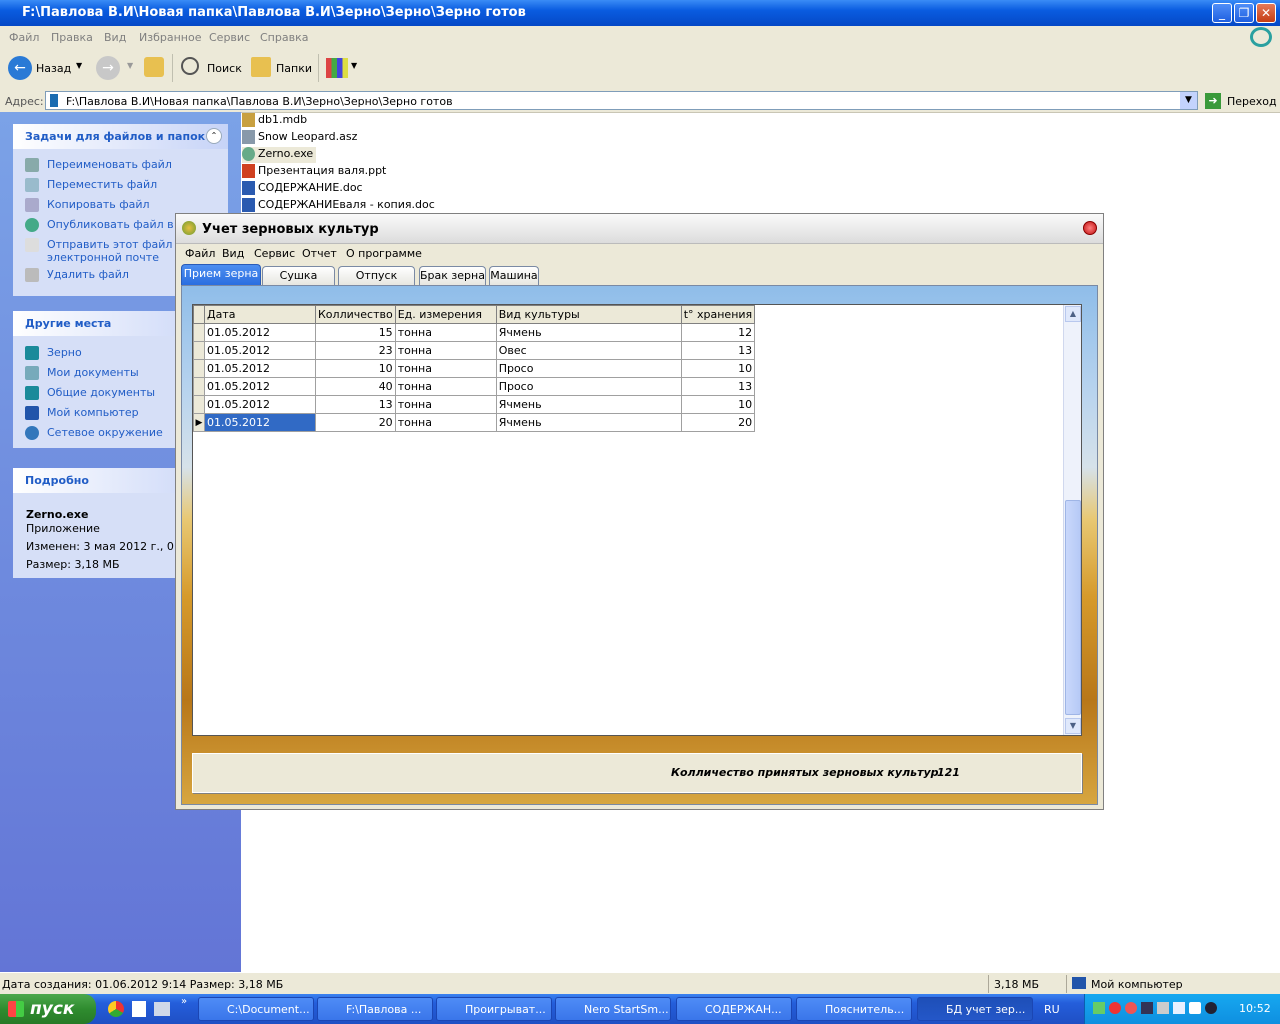 This screenshot has width=1280, height=1024. What do you see at coordinates (87, 205) in the screenshot?
I see `task-copy: Копировать файл` at bounding box center [87, 205].